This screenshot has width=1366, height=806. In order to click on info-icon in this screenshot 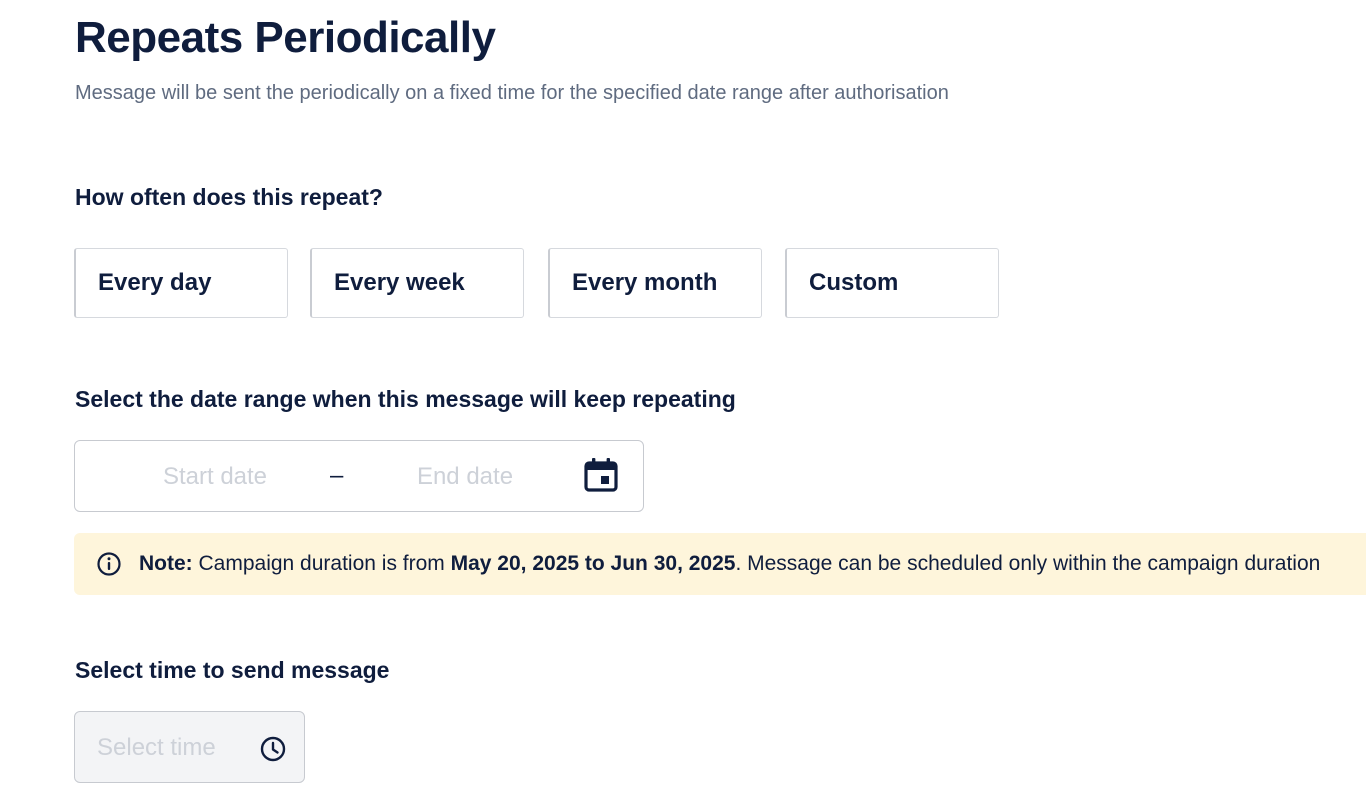, I will do `click(109, 564)`.